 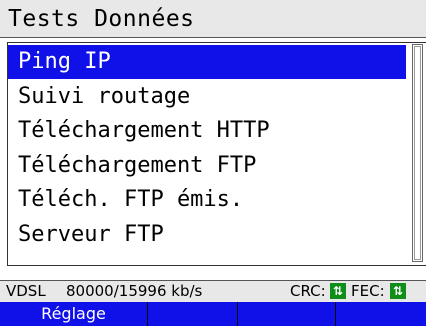 I want to click on menu-item-ping-ip: Ping IP, so click(x=207, y=62).